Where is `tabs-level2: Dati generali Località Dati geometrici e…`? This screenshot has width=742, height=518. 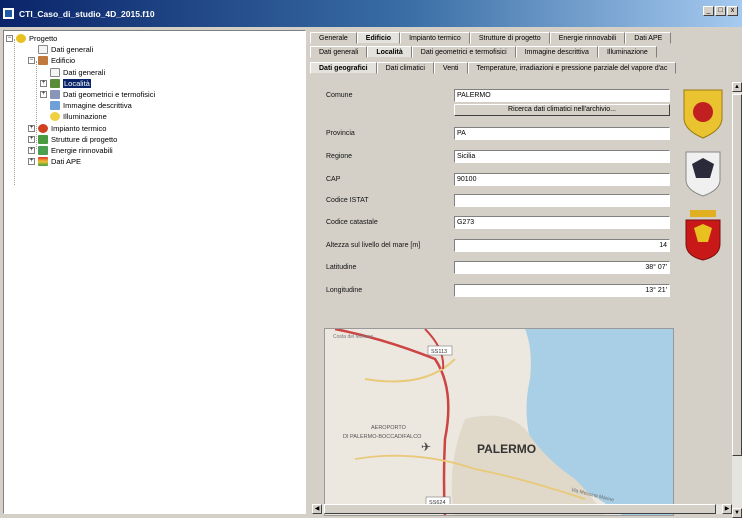 tabs-level2: Dati generali Località Dati geometrici e… is located at coordinates (483, 52).